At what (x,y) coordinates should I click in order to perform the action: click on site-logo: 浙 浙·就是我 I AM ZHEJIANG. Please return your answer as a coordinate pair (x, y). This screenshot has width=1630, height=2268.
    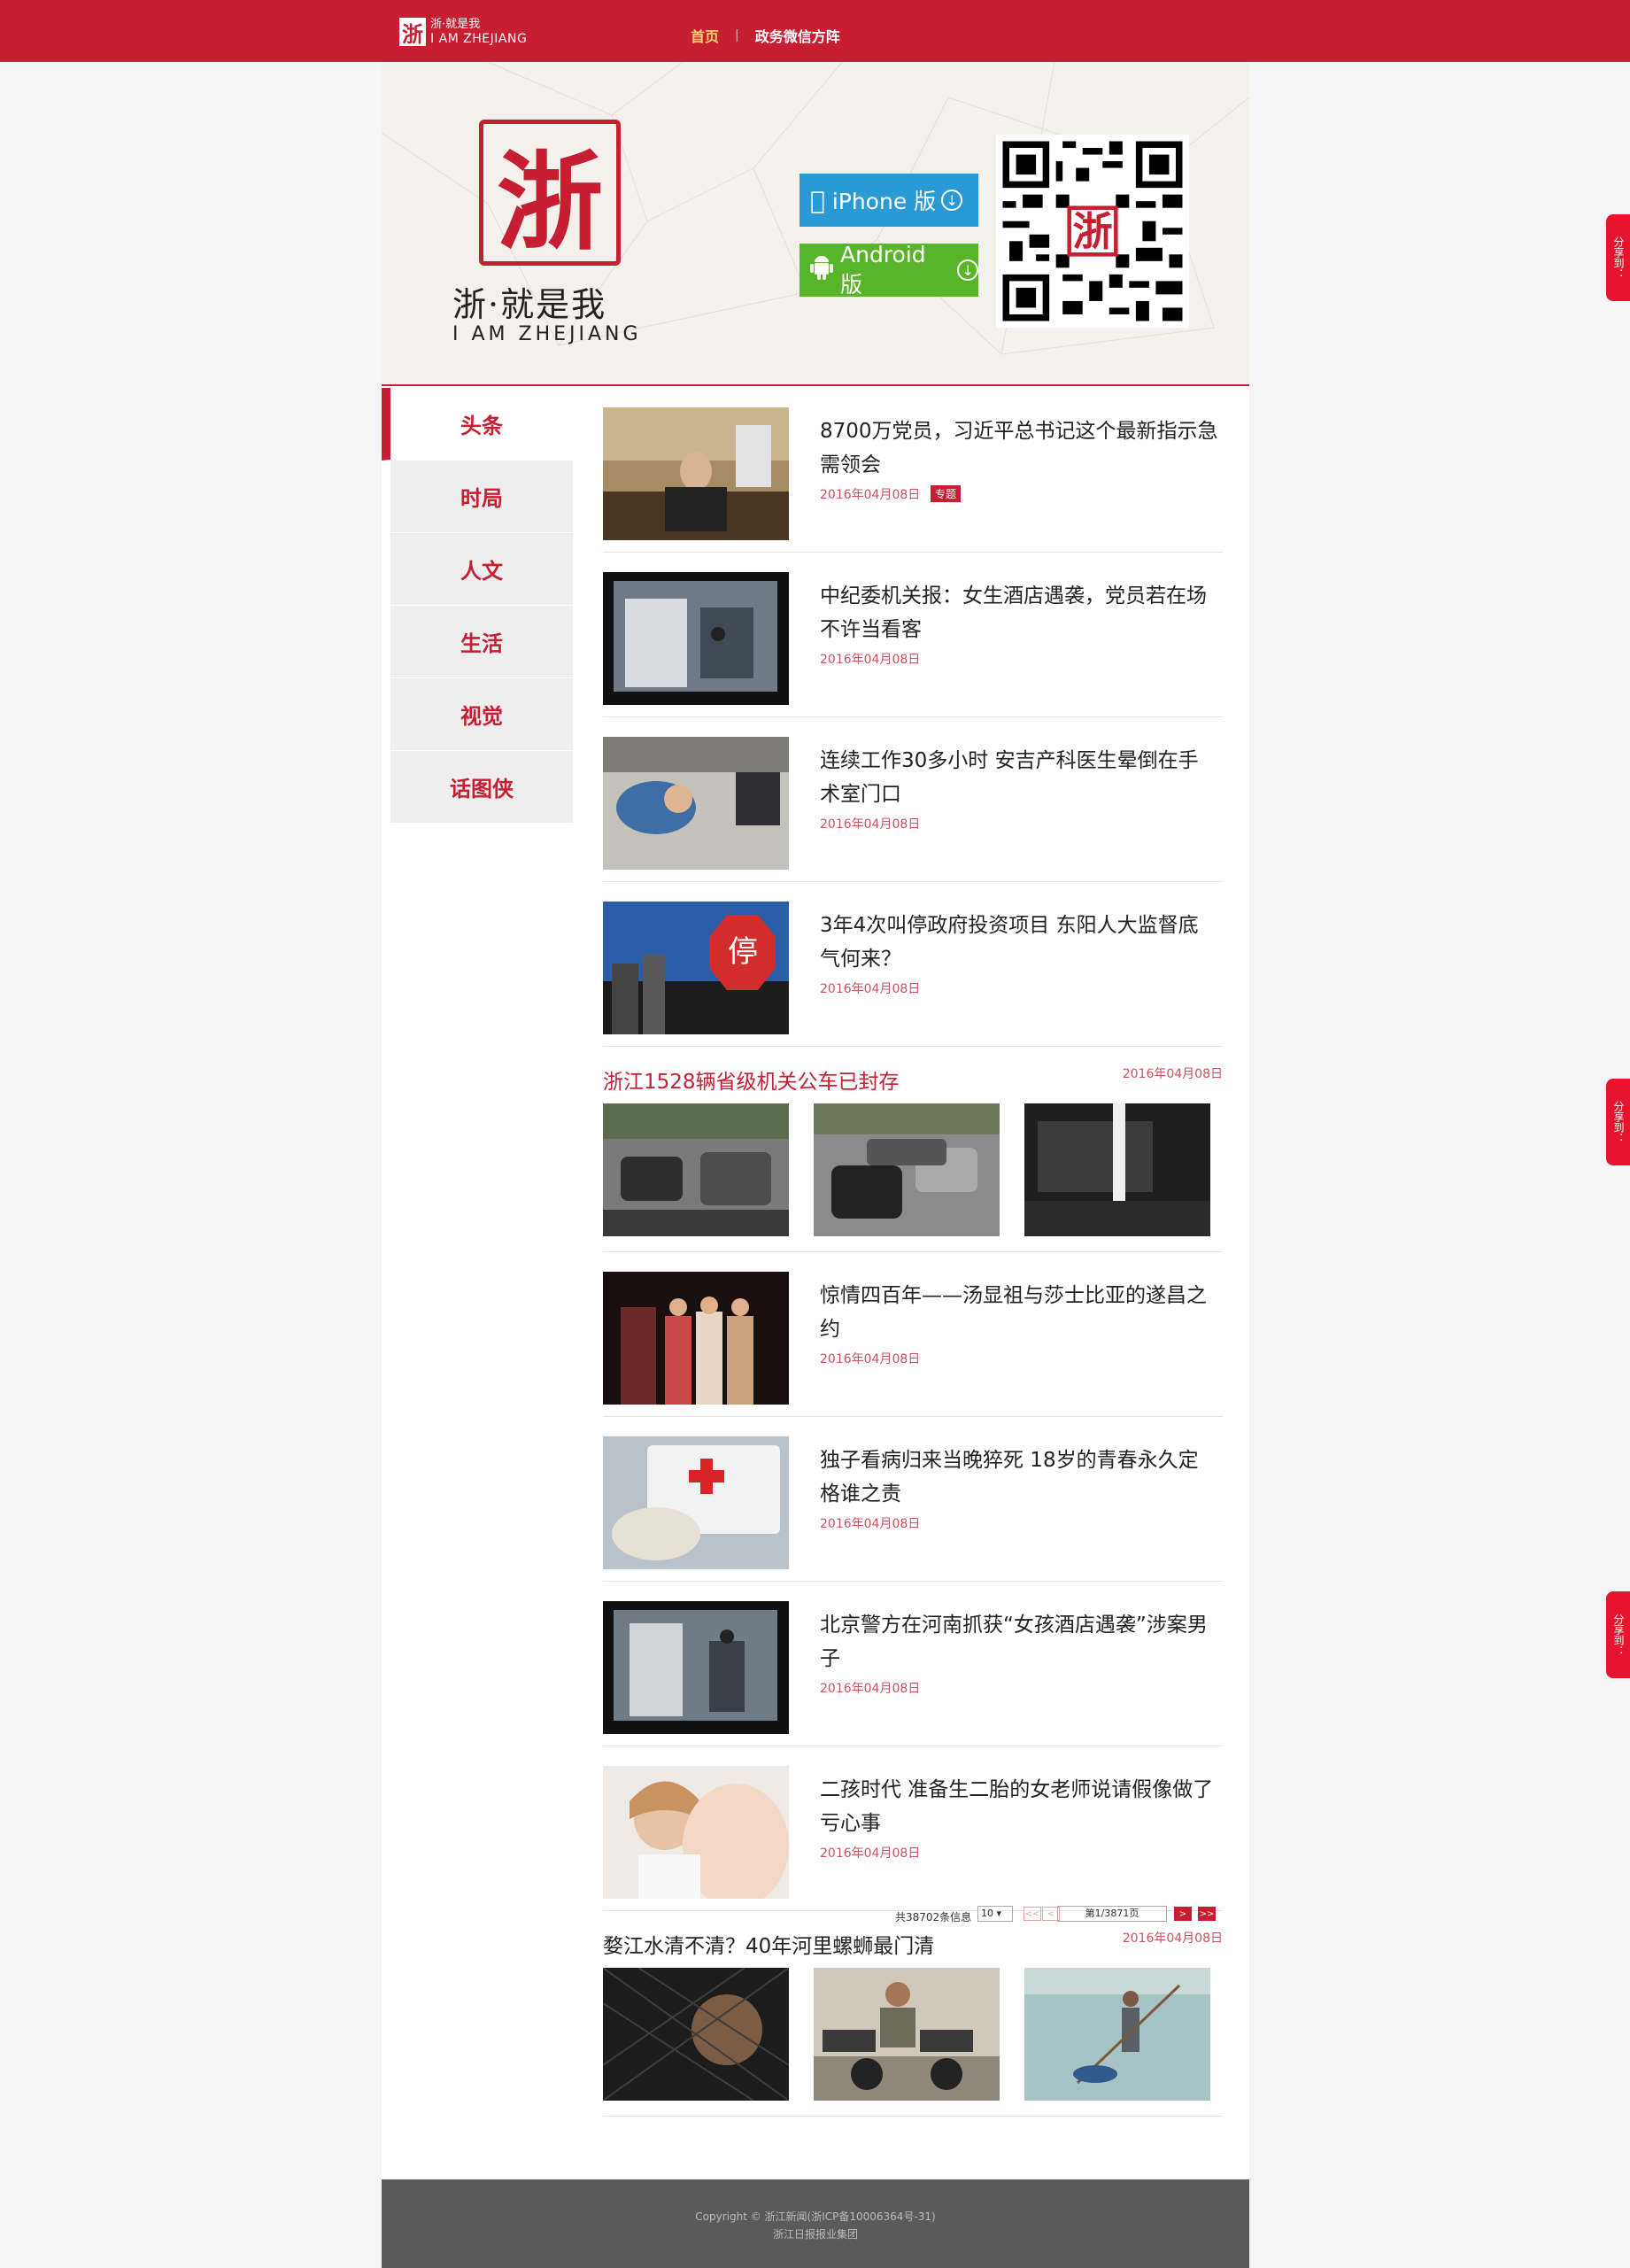
    Looking at the image, I should click on (466, 32).